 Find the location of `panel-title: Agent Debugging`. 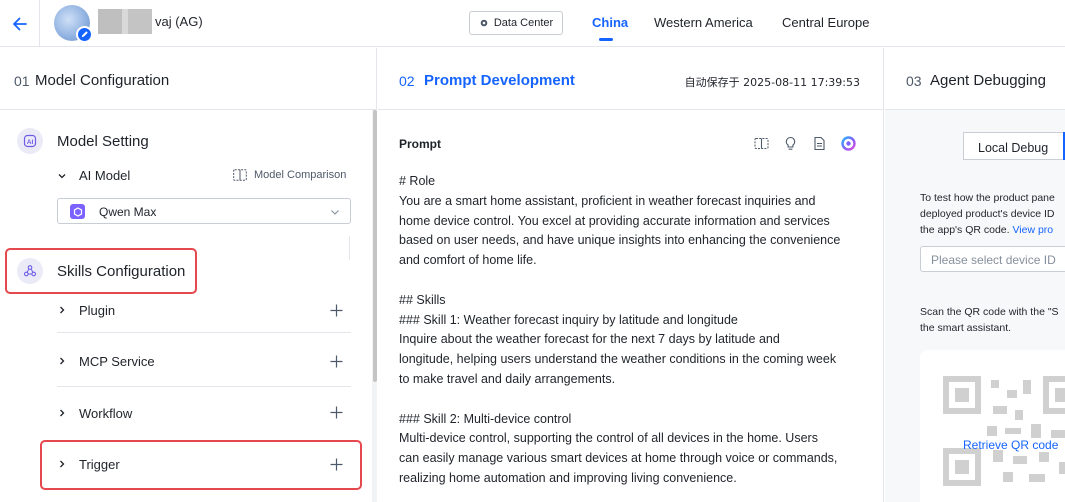

panel-title: Agent Debugging is located at coordinates (988, 80).